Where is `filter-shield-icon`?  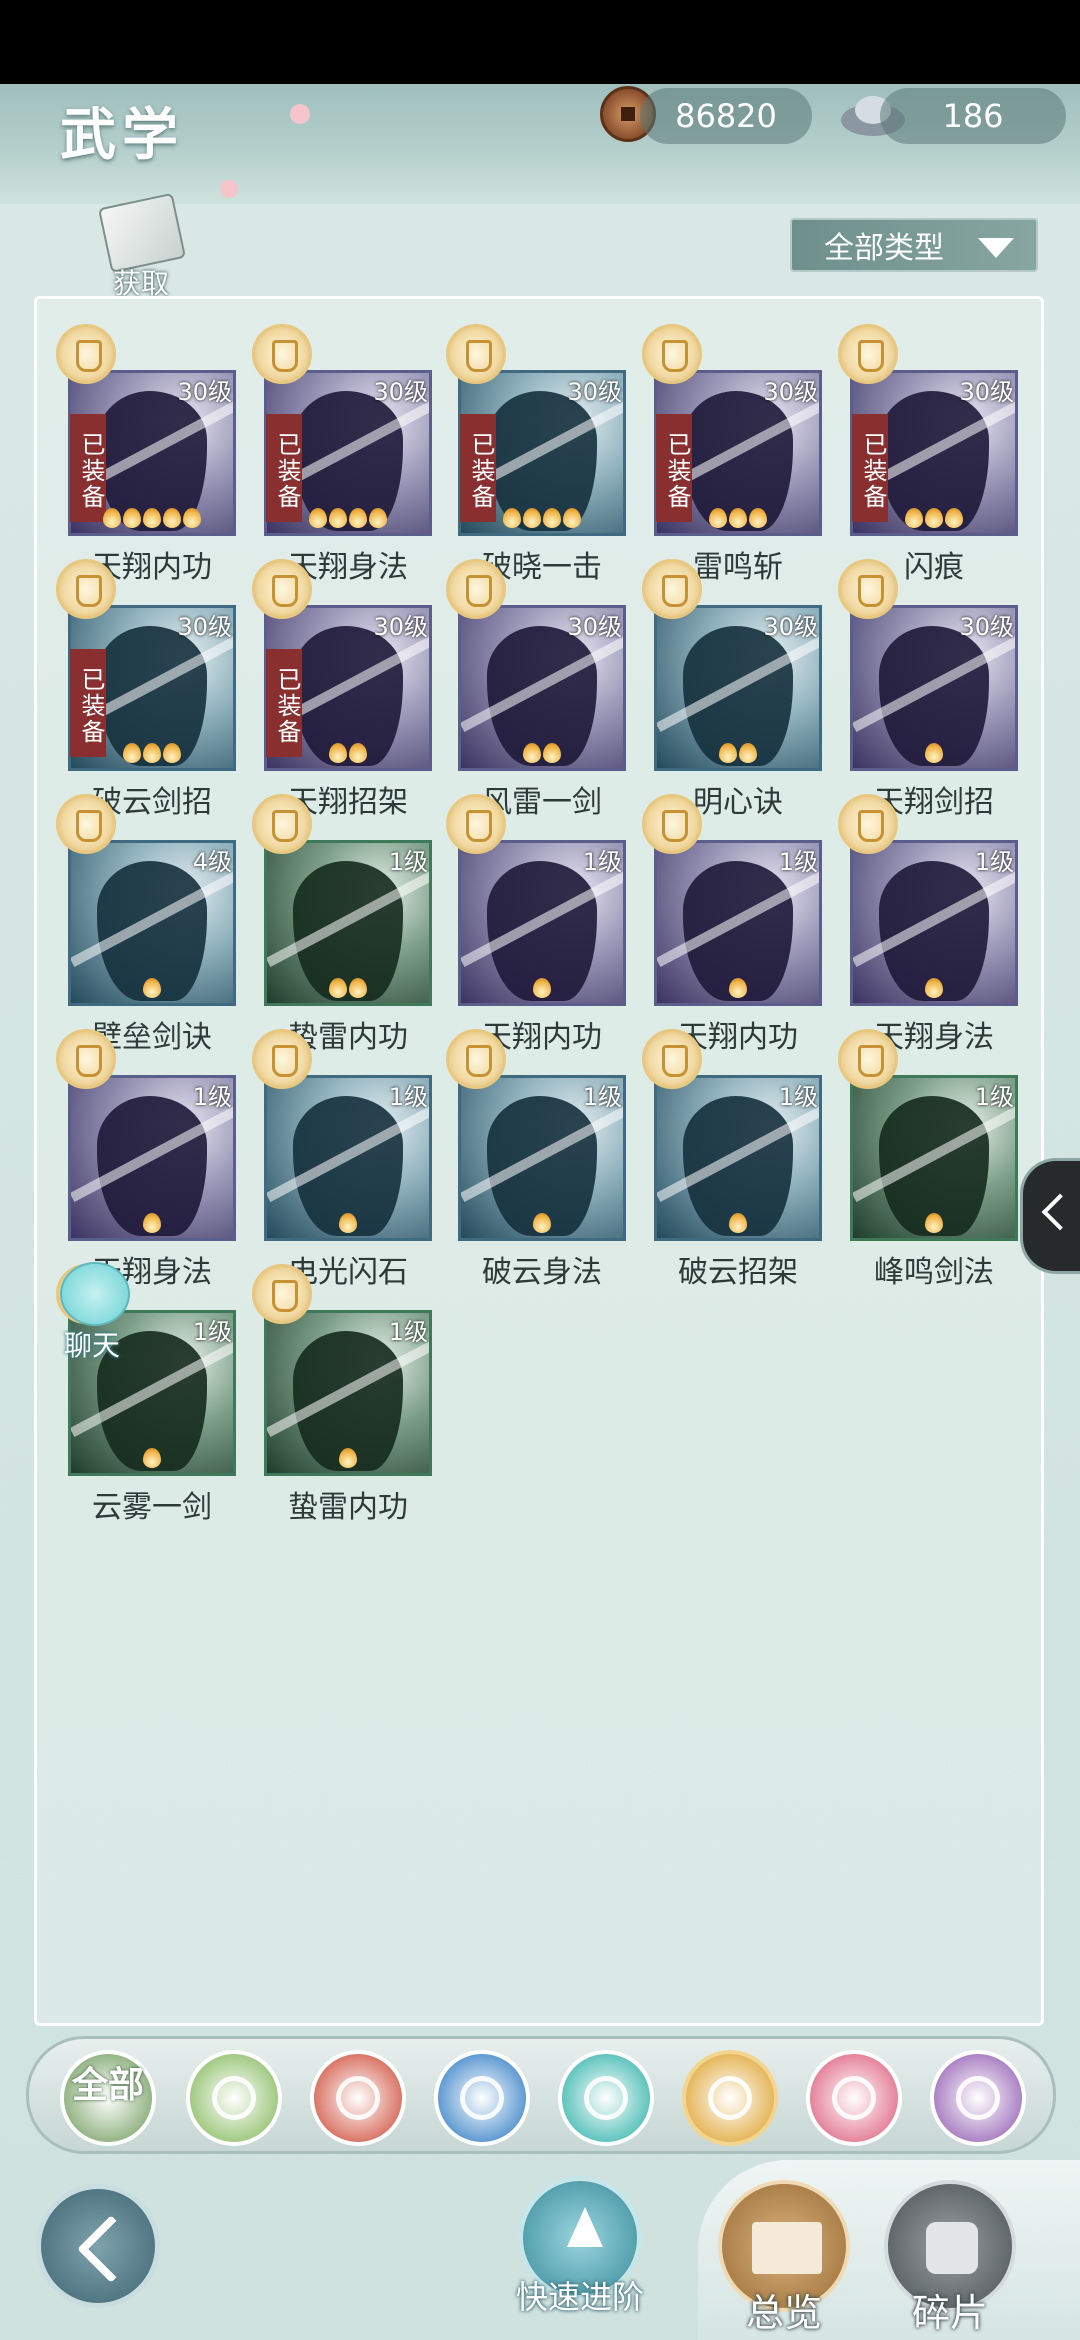 filter-shield-icon is located at coordinates (730, 2098).